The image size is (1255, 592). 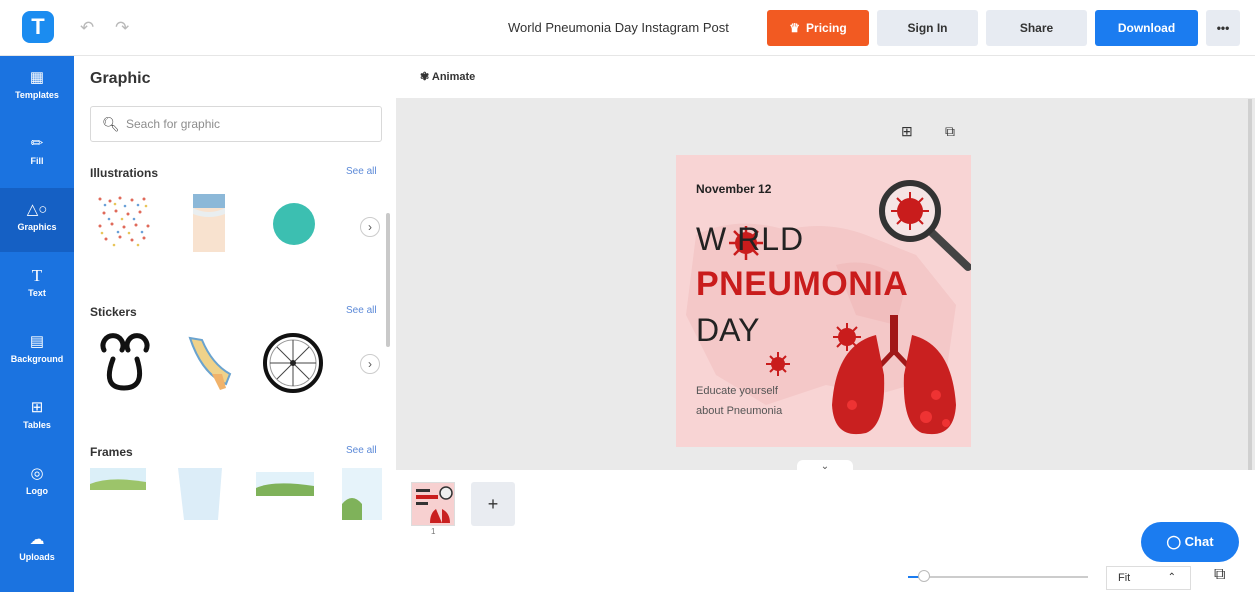 What do you see at coordinates (1171, 577) in the screenshot?
I see `chevron-up-icon: ⌃` at bounding box center [1171, 577].